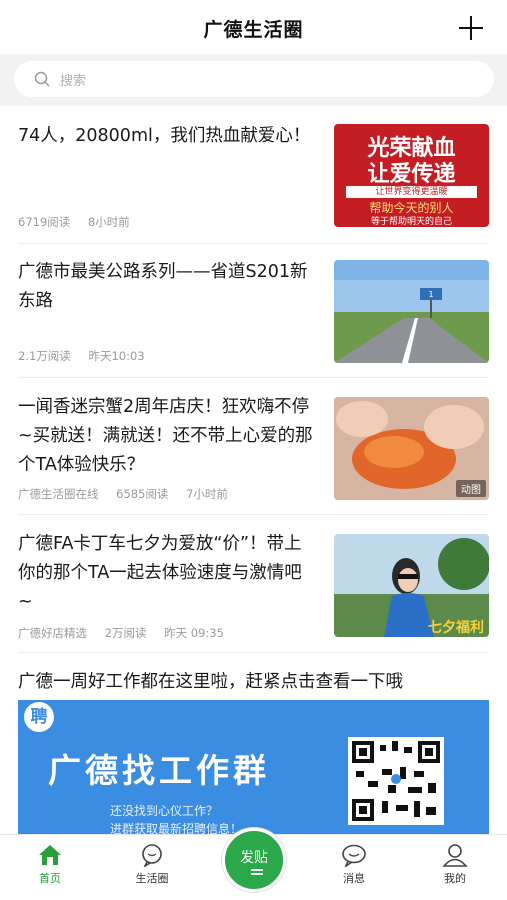 The width and height of the screenshot is (507, 900). Describe the element at coordinates (176, 828) in the screenshot. I see `banner-subtext-2: 进群获取最新招聘信息！` at that location.